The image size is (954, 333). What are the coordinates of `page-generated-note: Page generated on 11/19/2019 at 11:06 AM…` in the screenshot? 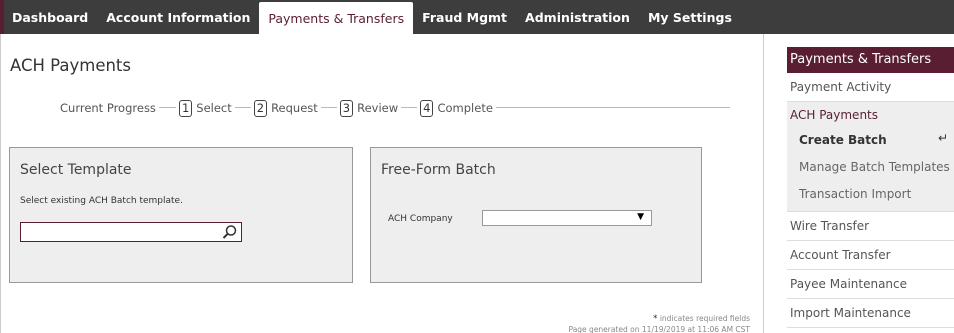 It's located at (659, 329).